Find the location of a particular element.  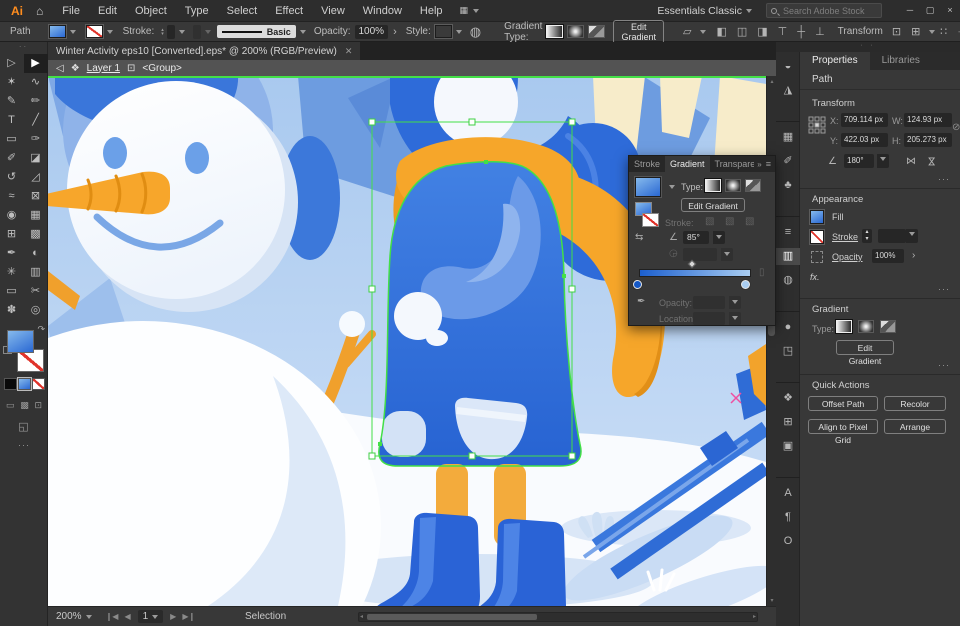

tool-gradient: ▩ is located at coordinates (36, 234).